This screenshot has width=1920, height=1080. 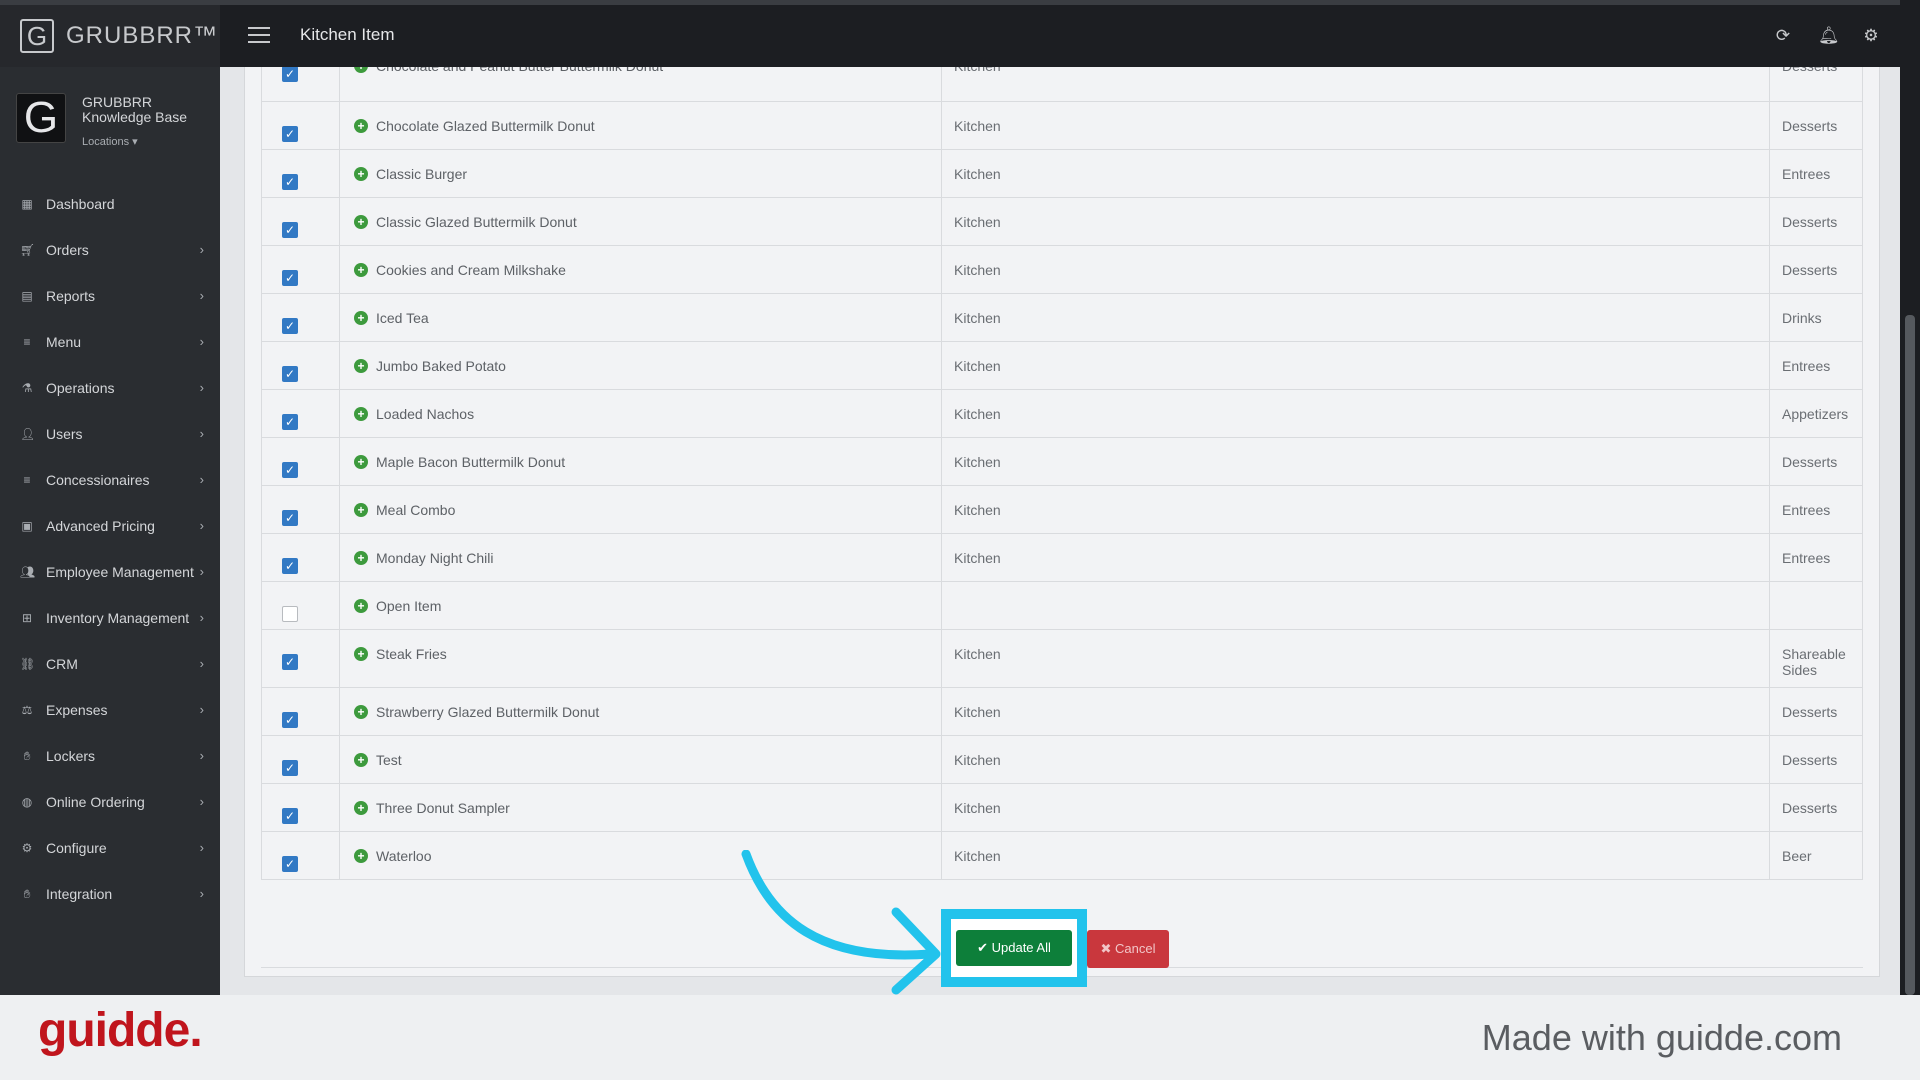 What do you see at coordinates (300, 605) in the screenshot?
I see `select-cell` at bounding box center [300, 605].